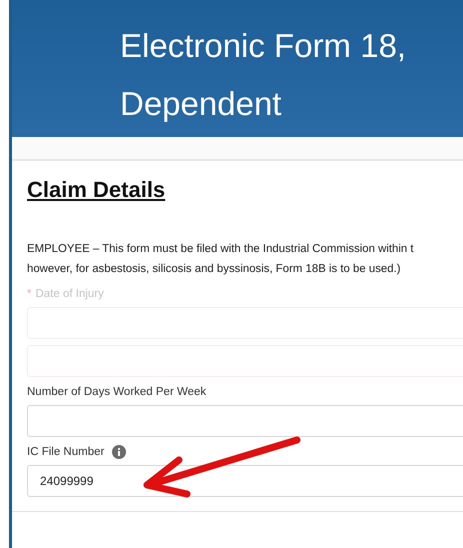  I want to click on field-label: Number of Days Worked Per Week, so click(116, 392).